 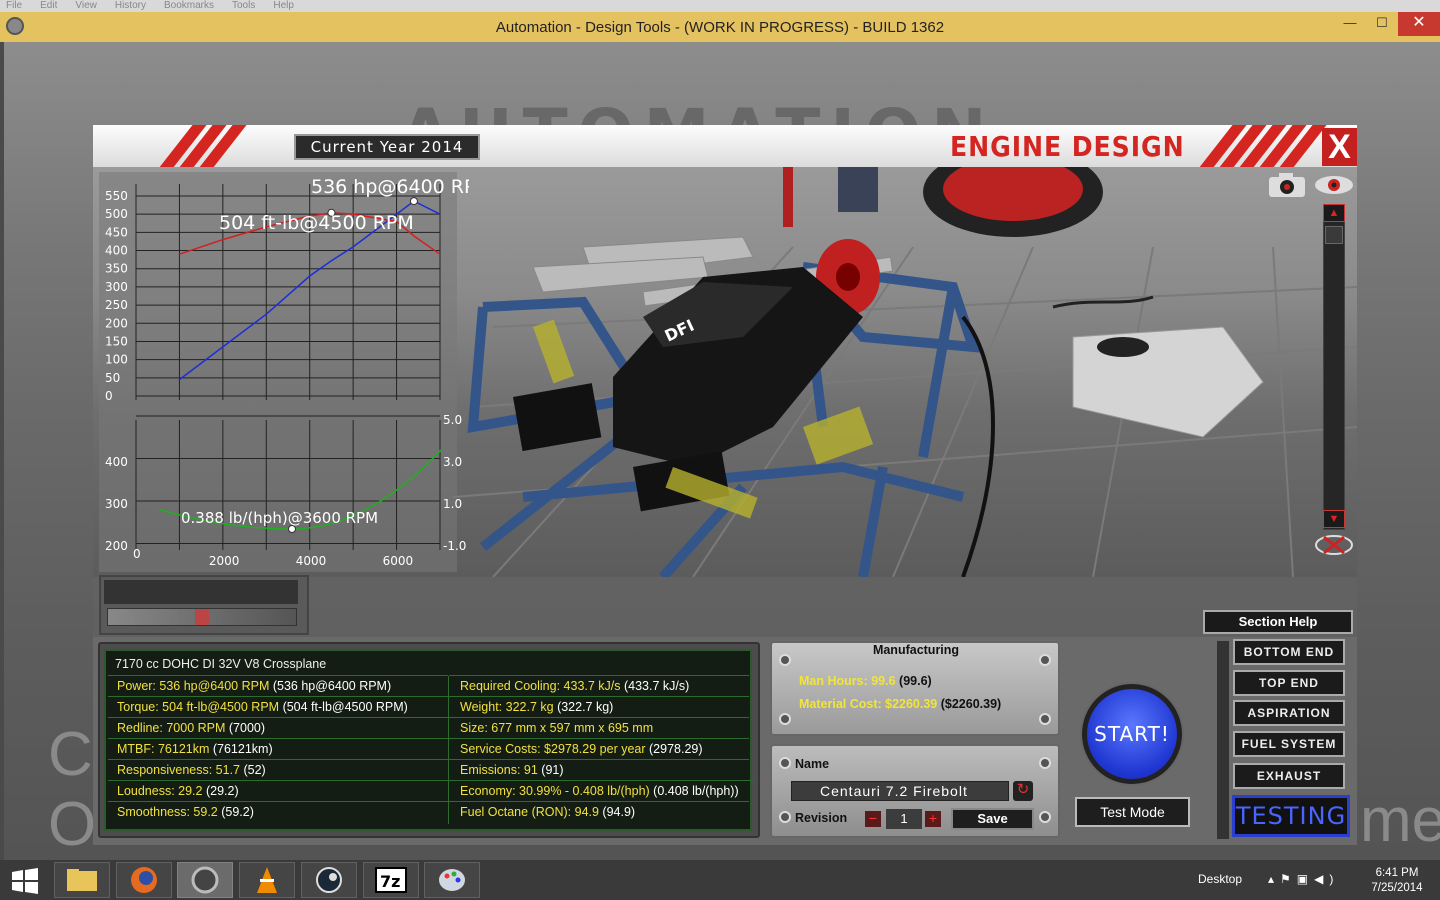 I want to click on page-title: ENGINE DESIGN, so click(x=1067, y=146).